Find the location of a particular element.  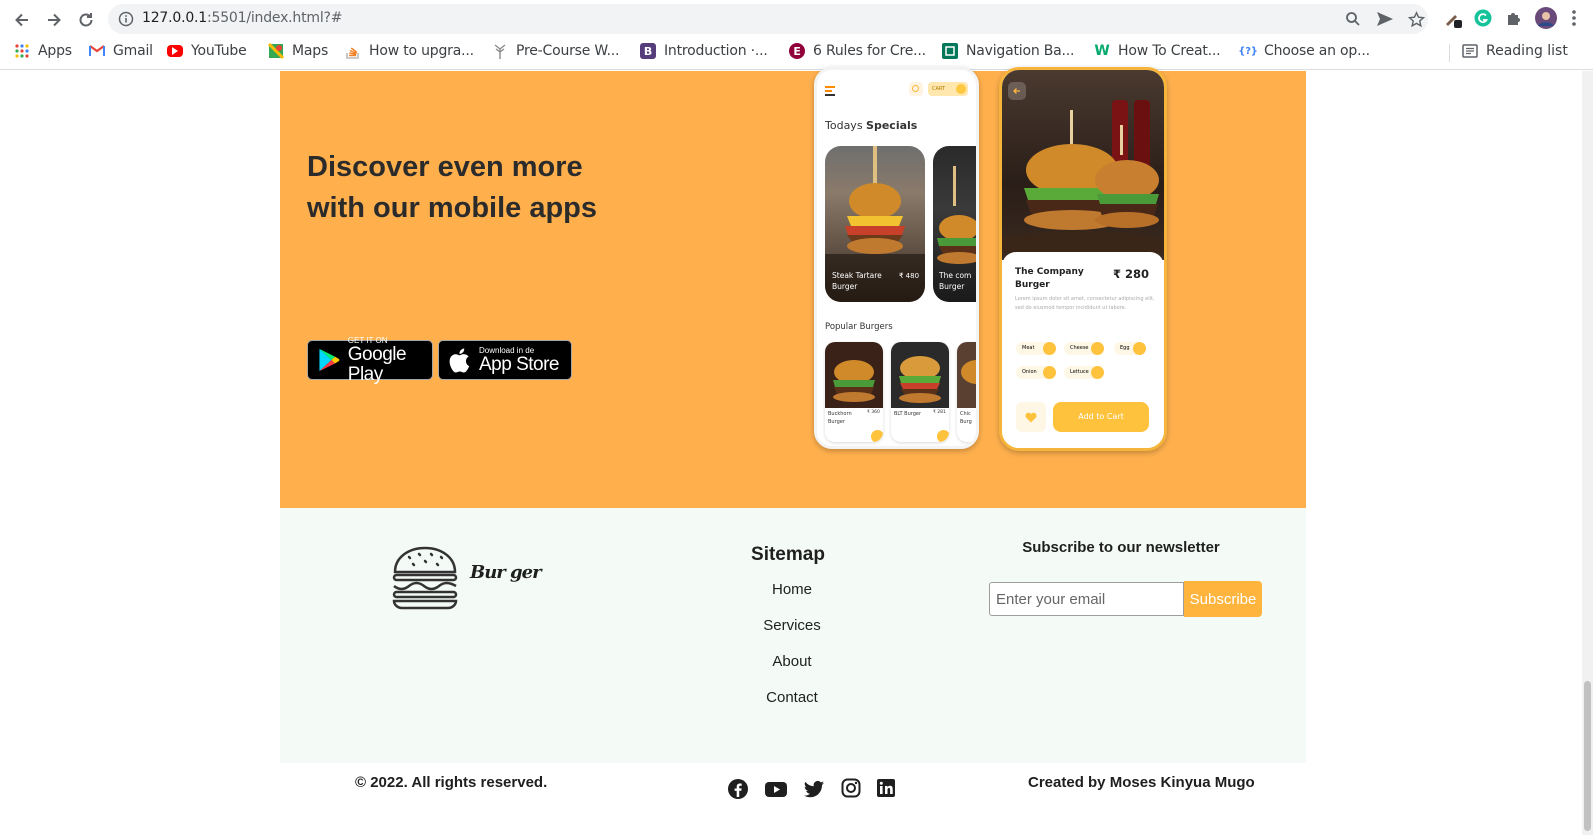

bookmark-youtube: YouTube is located at coordinates (207, 51).